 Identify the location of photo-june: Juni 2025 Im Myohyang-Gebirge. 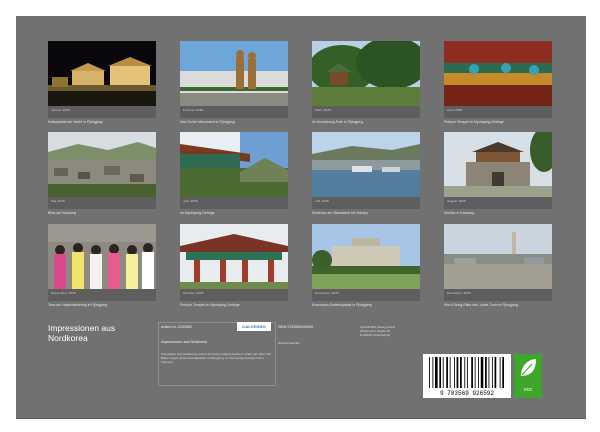
(234, 173).